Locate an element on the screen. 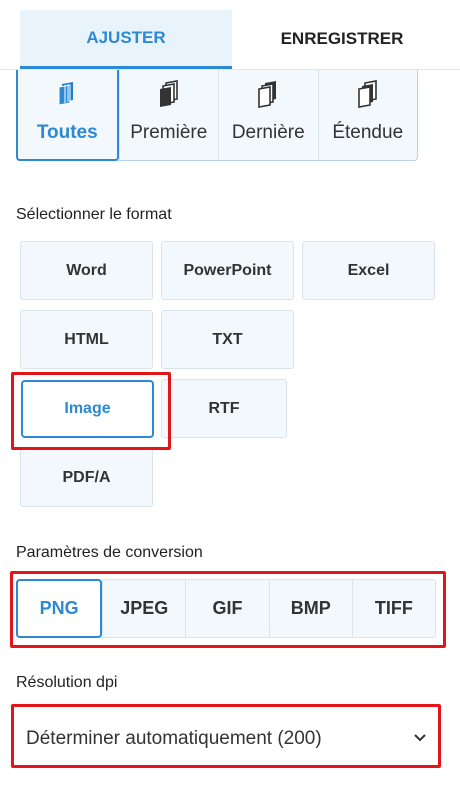 This screenshot has width=460, height=796. all-pages-icon is located at coordinates (66, 94).